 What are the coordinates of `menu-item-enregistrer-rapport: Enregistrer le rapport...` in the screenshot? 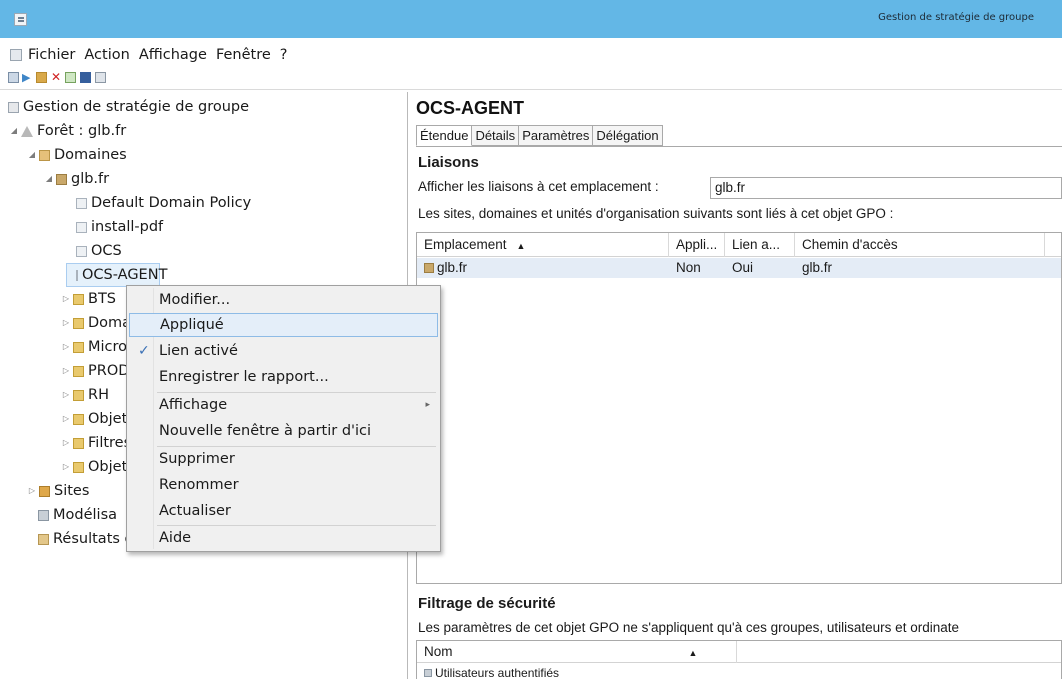 It's located at (283, 377).